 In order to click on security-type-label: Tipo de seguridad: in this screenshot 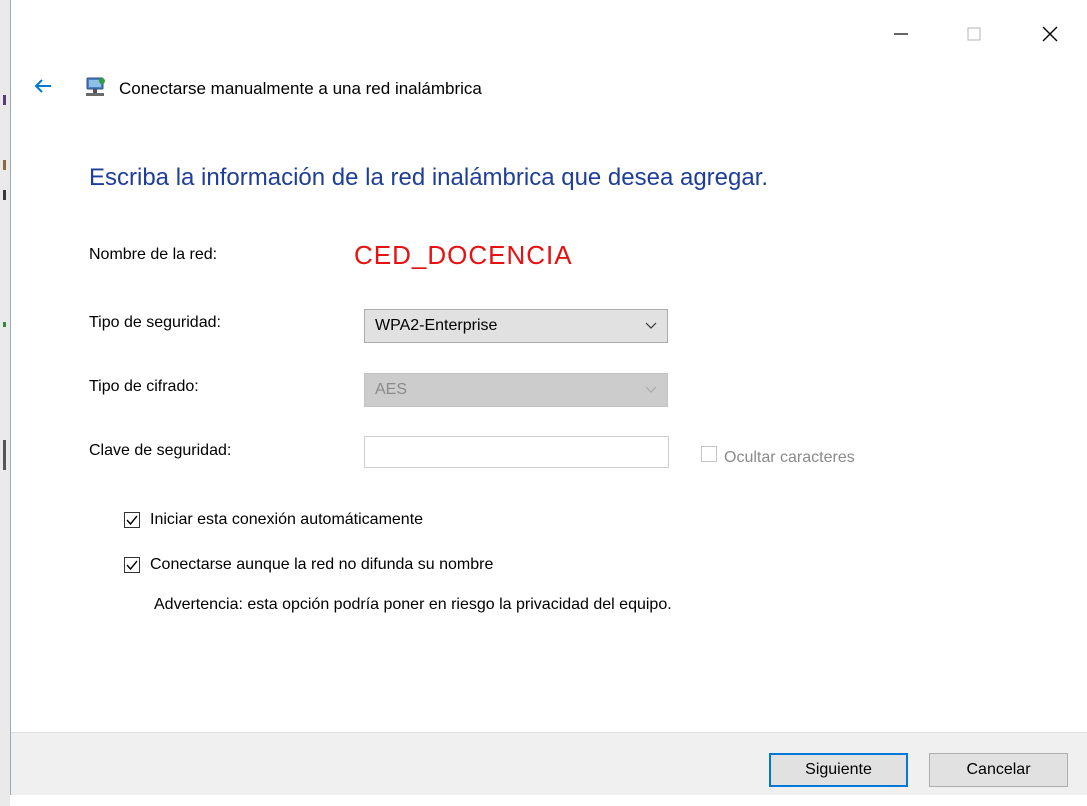, I will do `click(155, 322)`.